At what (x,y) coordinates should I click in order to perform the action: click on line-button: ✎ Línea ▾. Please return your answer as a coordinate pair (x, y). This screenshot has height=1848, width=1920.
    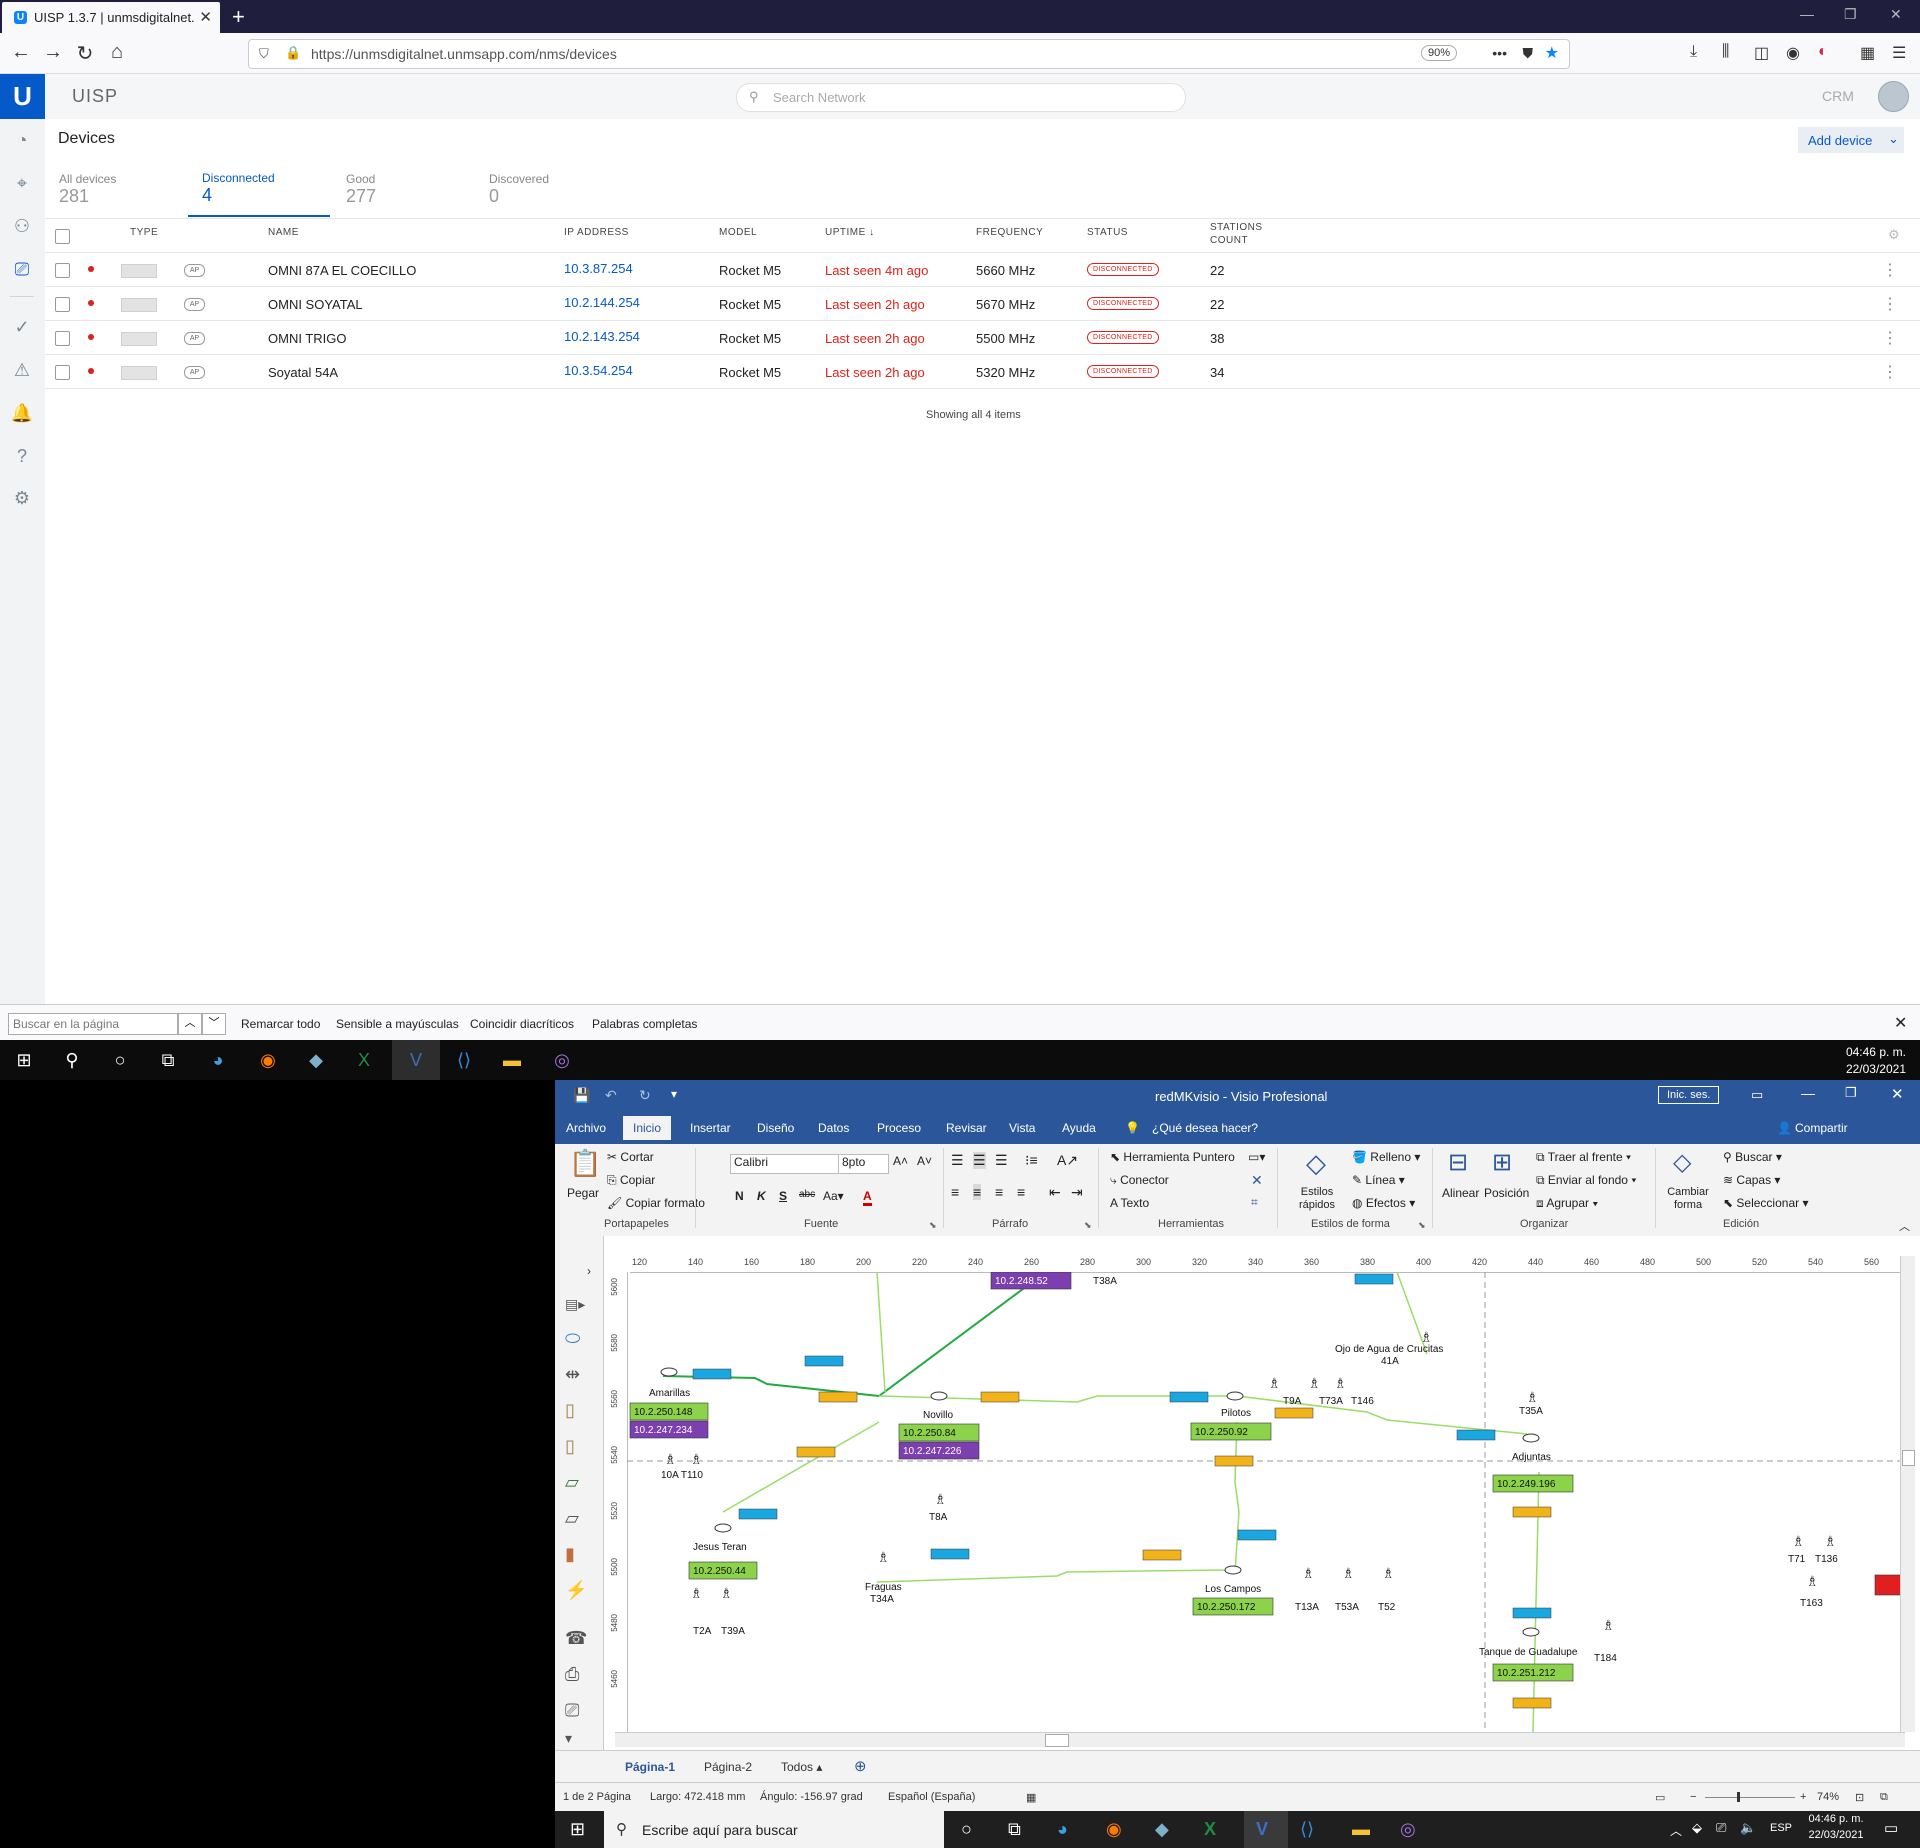
    Looking at the image, I should click on (1378, 1180).